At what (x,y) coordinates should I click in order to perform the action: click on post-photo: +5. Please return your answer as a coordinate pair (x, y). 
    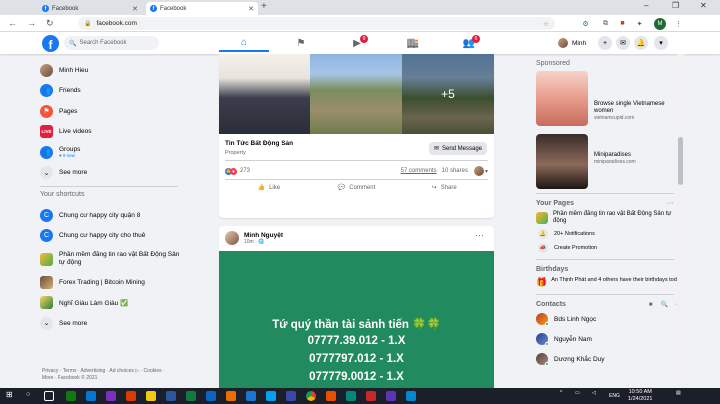
    Looking at the image, I should click on (448, 94).